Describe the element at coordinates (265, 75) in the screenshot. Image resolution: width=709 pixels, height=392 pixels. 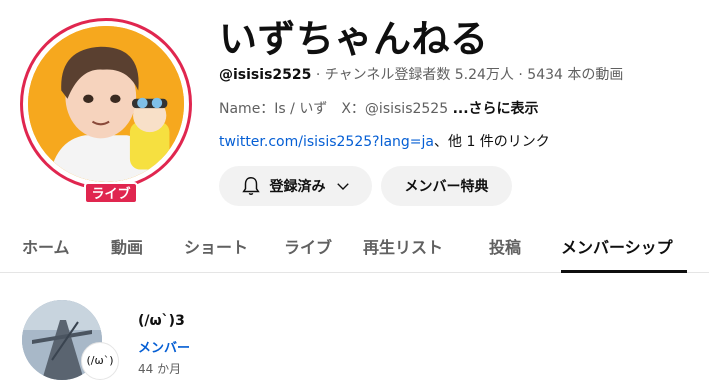
I see `channel-handle: @isisis2525` at that location.